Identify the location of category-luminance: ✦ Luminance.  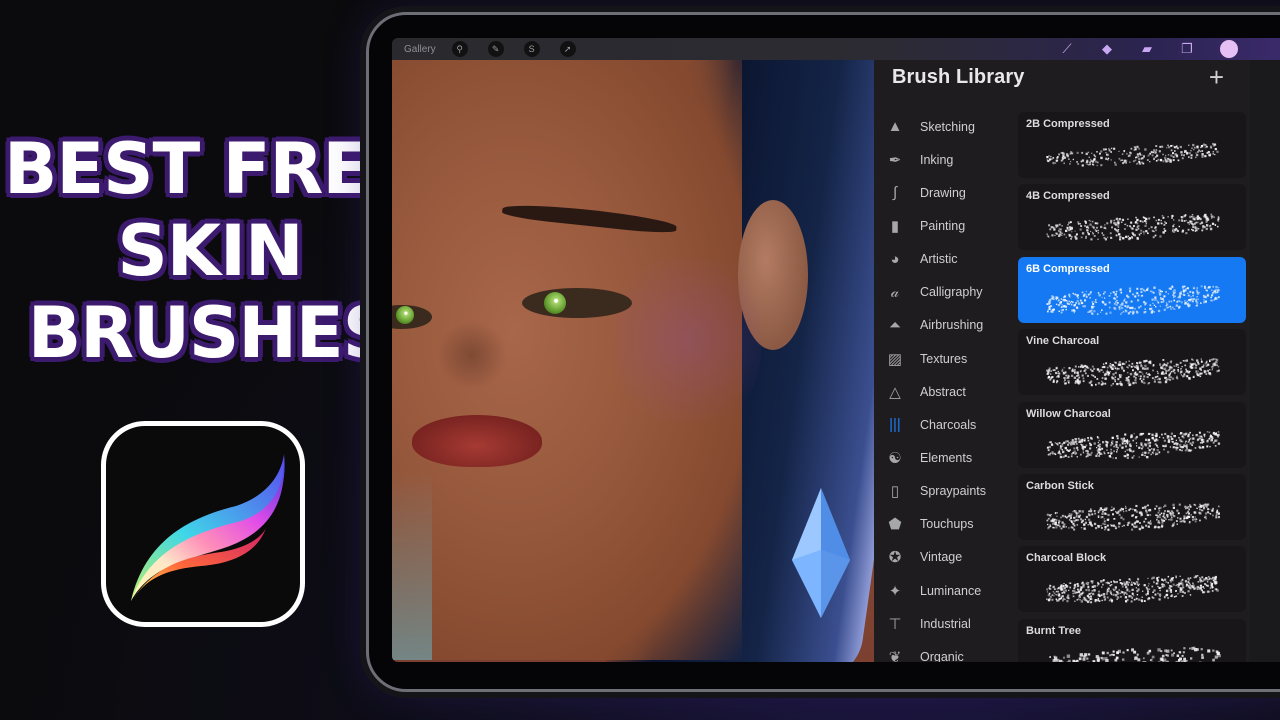
(951, 590).